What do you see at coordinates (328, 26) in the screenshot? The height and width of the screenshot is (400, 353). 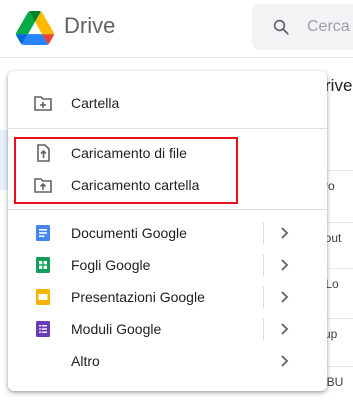 I see `search-placeholder: Cerca` at bounding box center [328, 26].